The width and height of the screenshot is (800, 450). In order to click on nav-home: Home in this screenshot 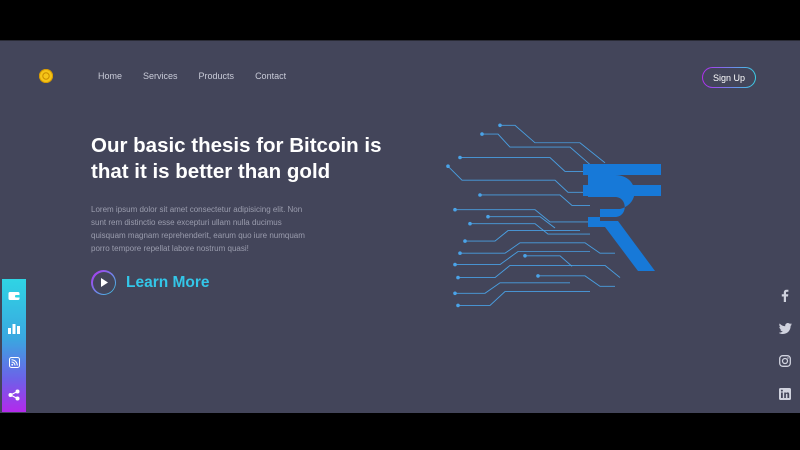, I will do `click(110, 76)`.